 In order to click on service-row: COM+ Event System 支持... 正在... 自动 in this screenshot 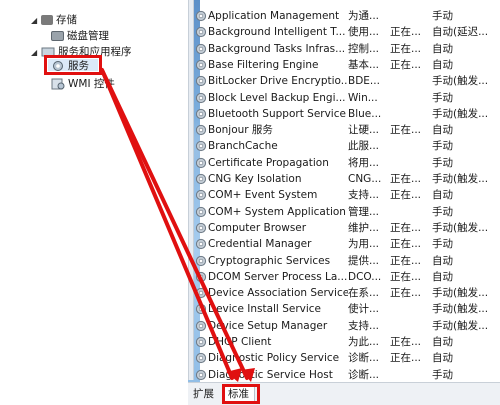, I will do `click(347, 195)`.